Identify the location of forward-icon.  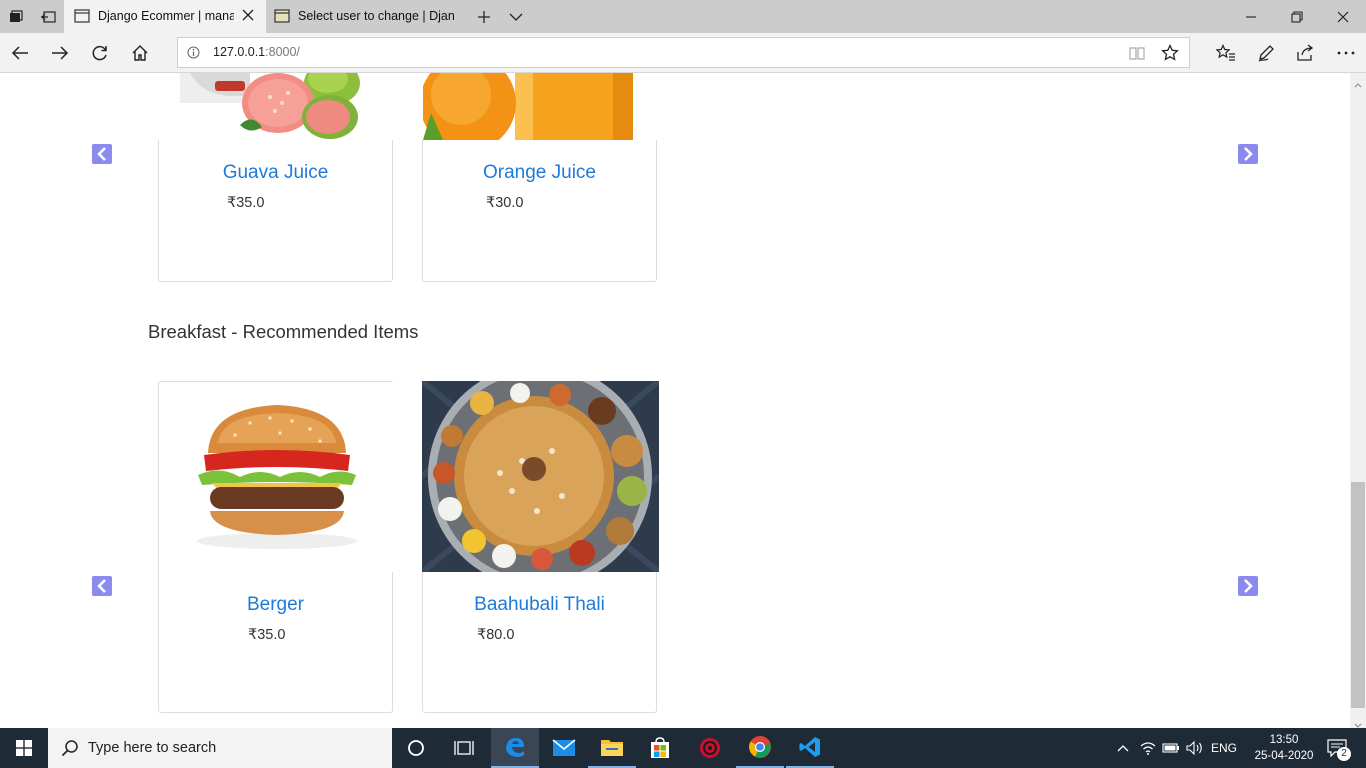
(60, 53).